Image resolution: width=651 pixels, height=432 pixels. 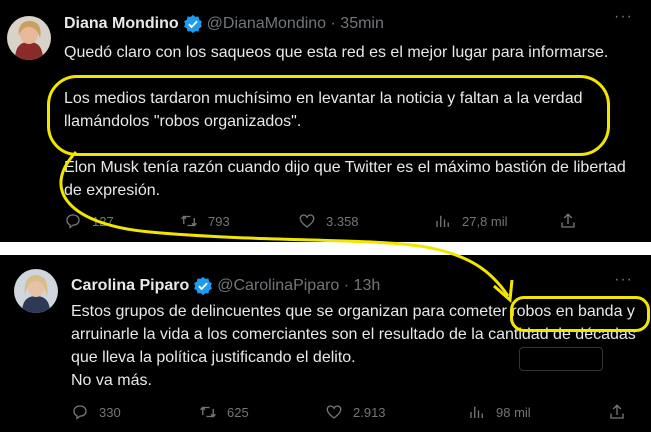 What do you see at coordinates (219, 221) in the screenshot?
I see `retweet-count: 793` at bounding box center [219, 221].